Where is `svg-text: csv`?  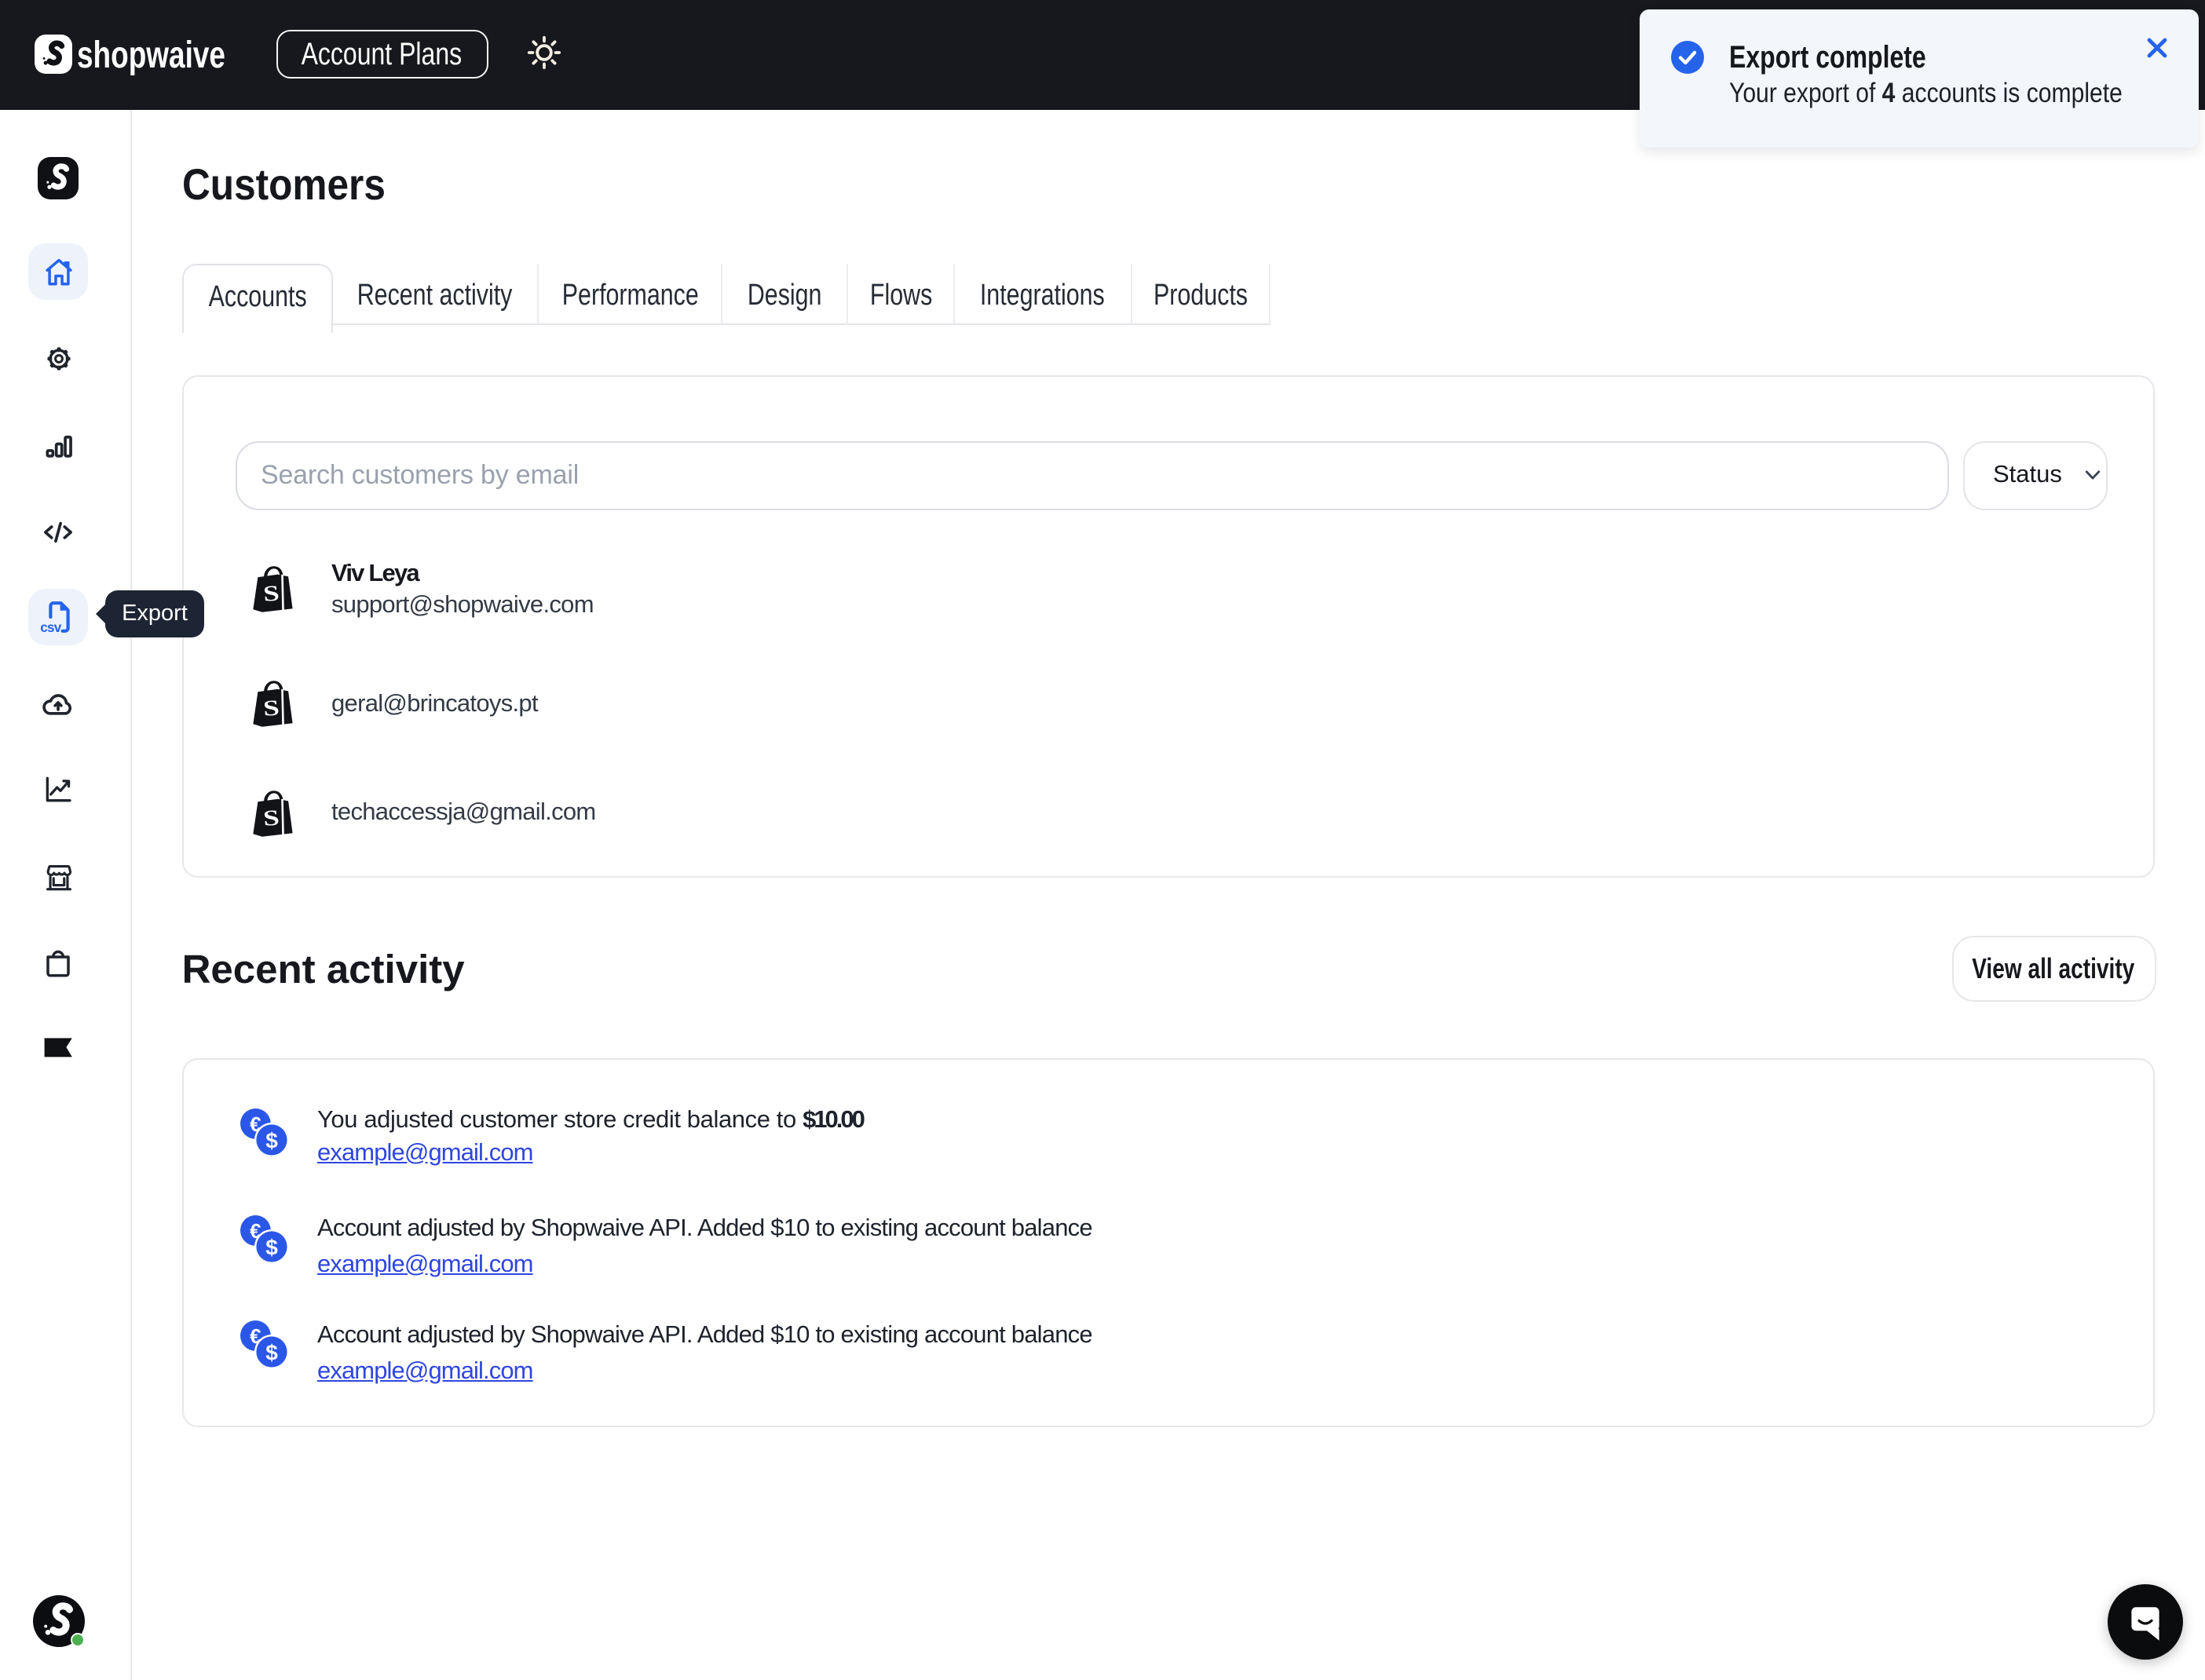
svg-text: csv is located at coordinates (51, 627).